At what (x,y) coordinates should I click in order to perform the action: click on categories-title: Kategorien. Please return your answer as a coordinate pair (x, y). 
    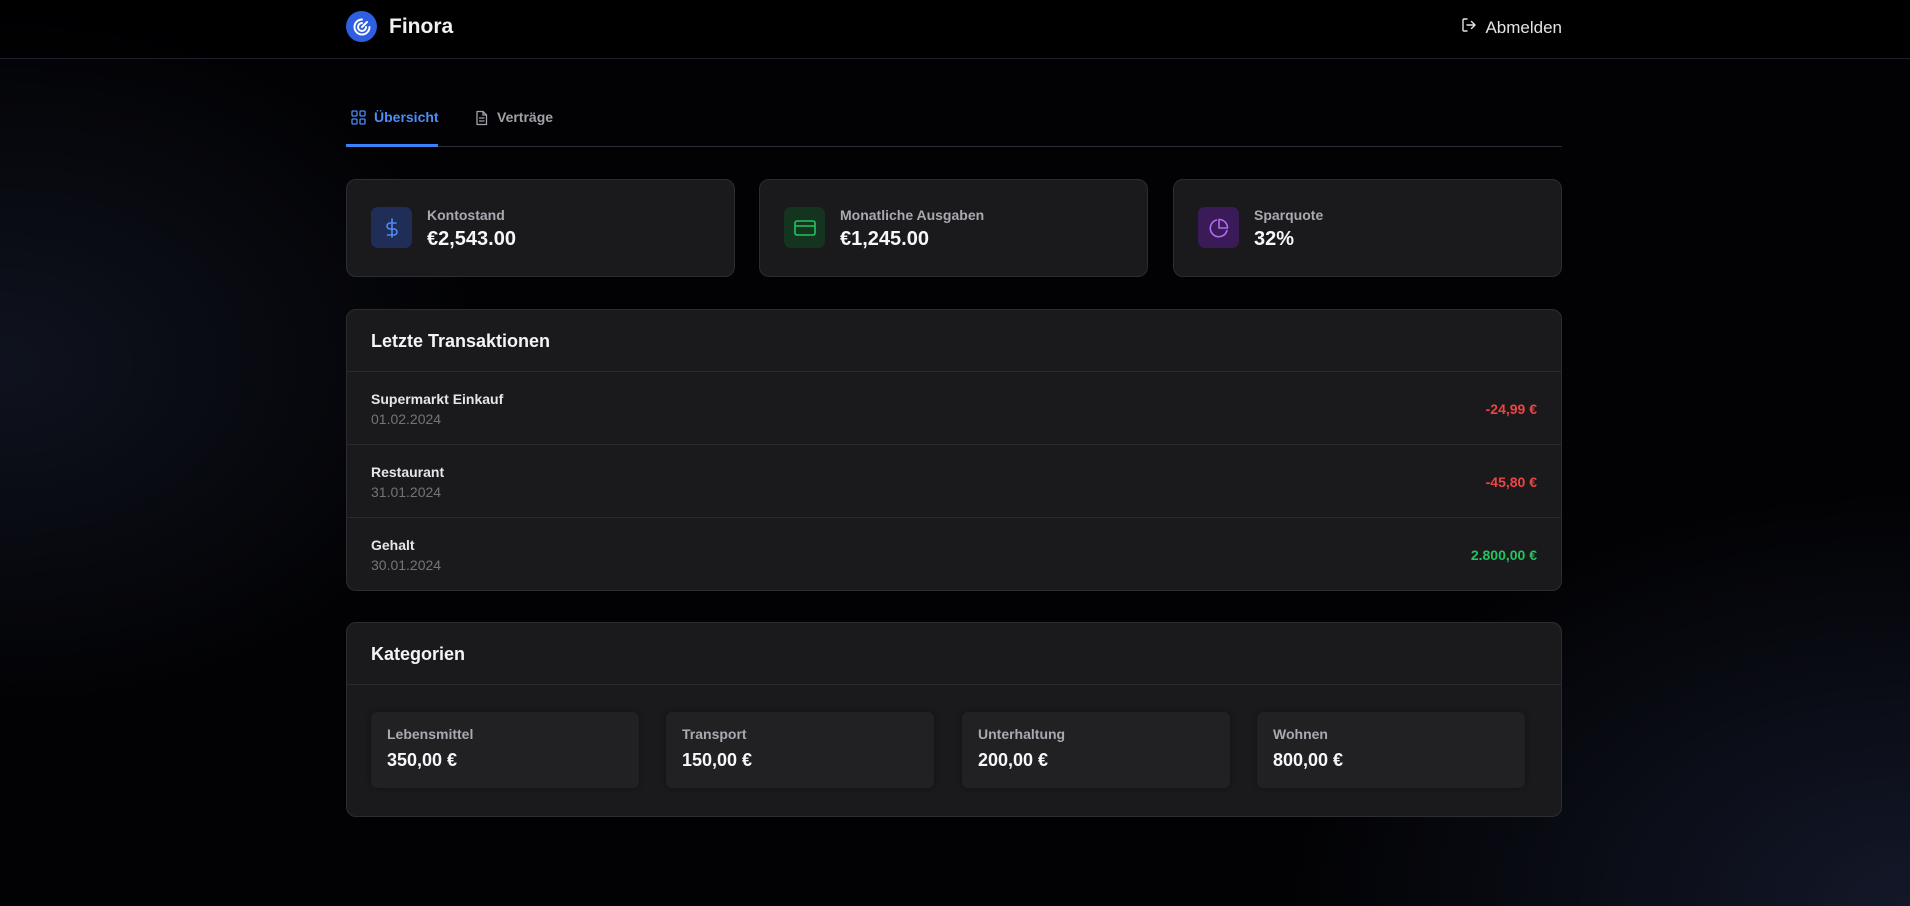
    Looking at the image, I should click on (418, 654).